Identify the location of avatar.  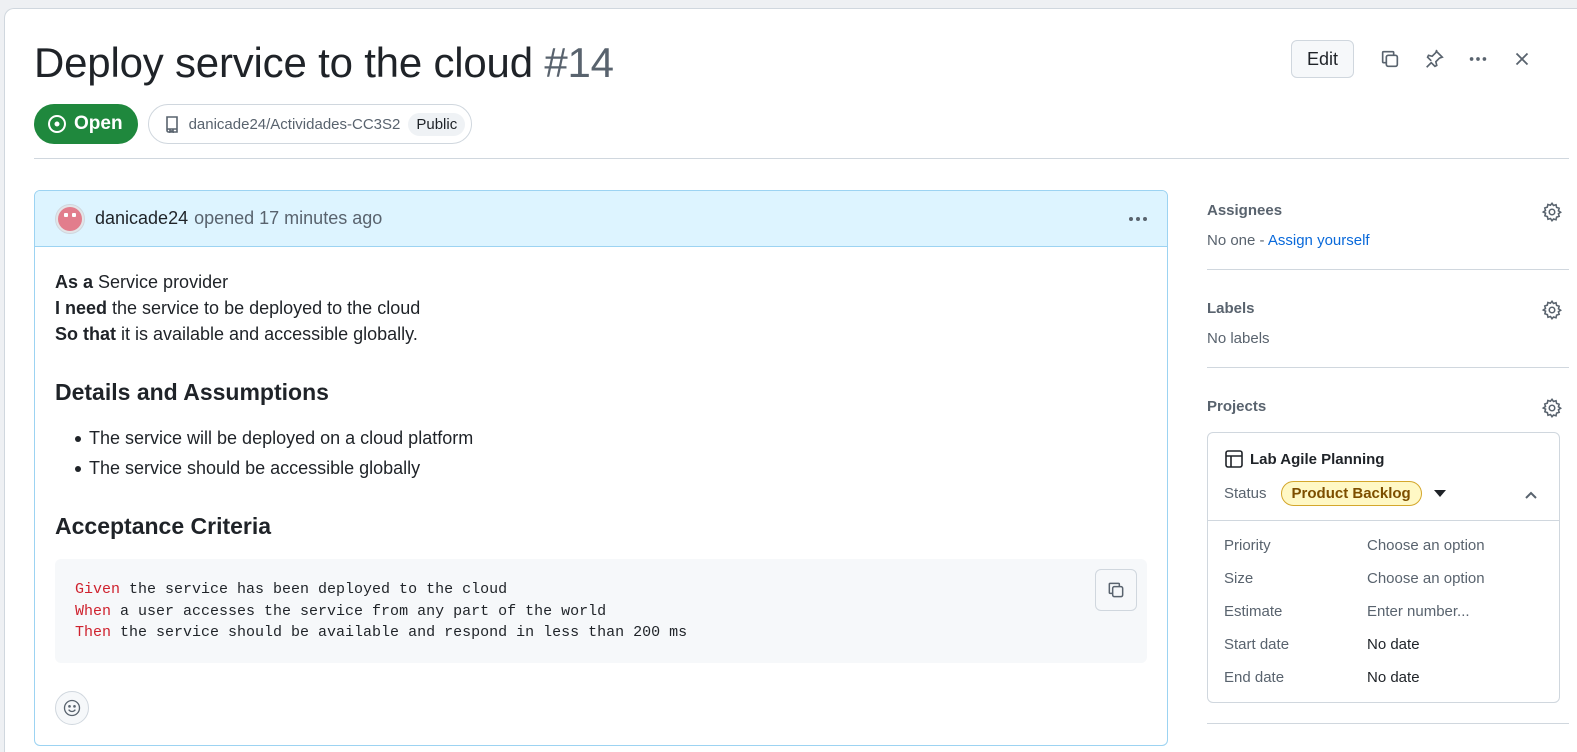
(70, 218).